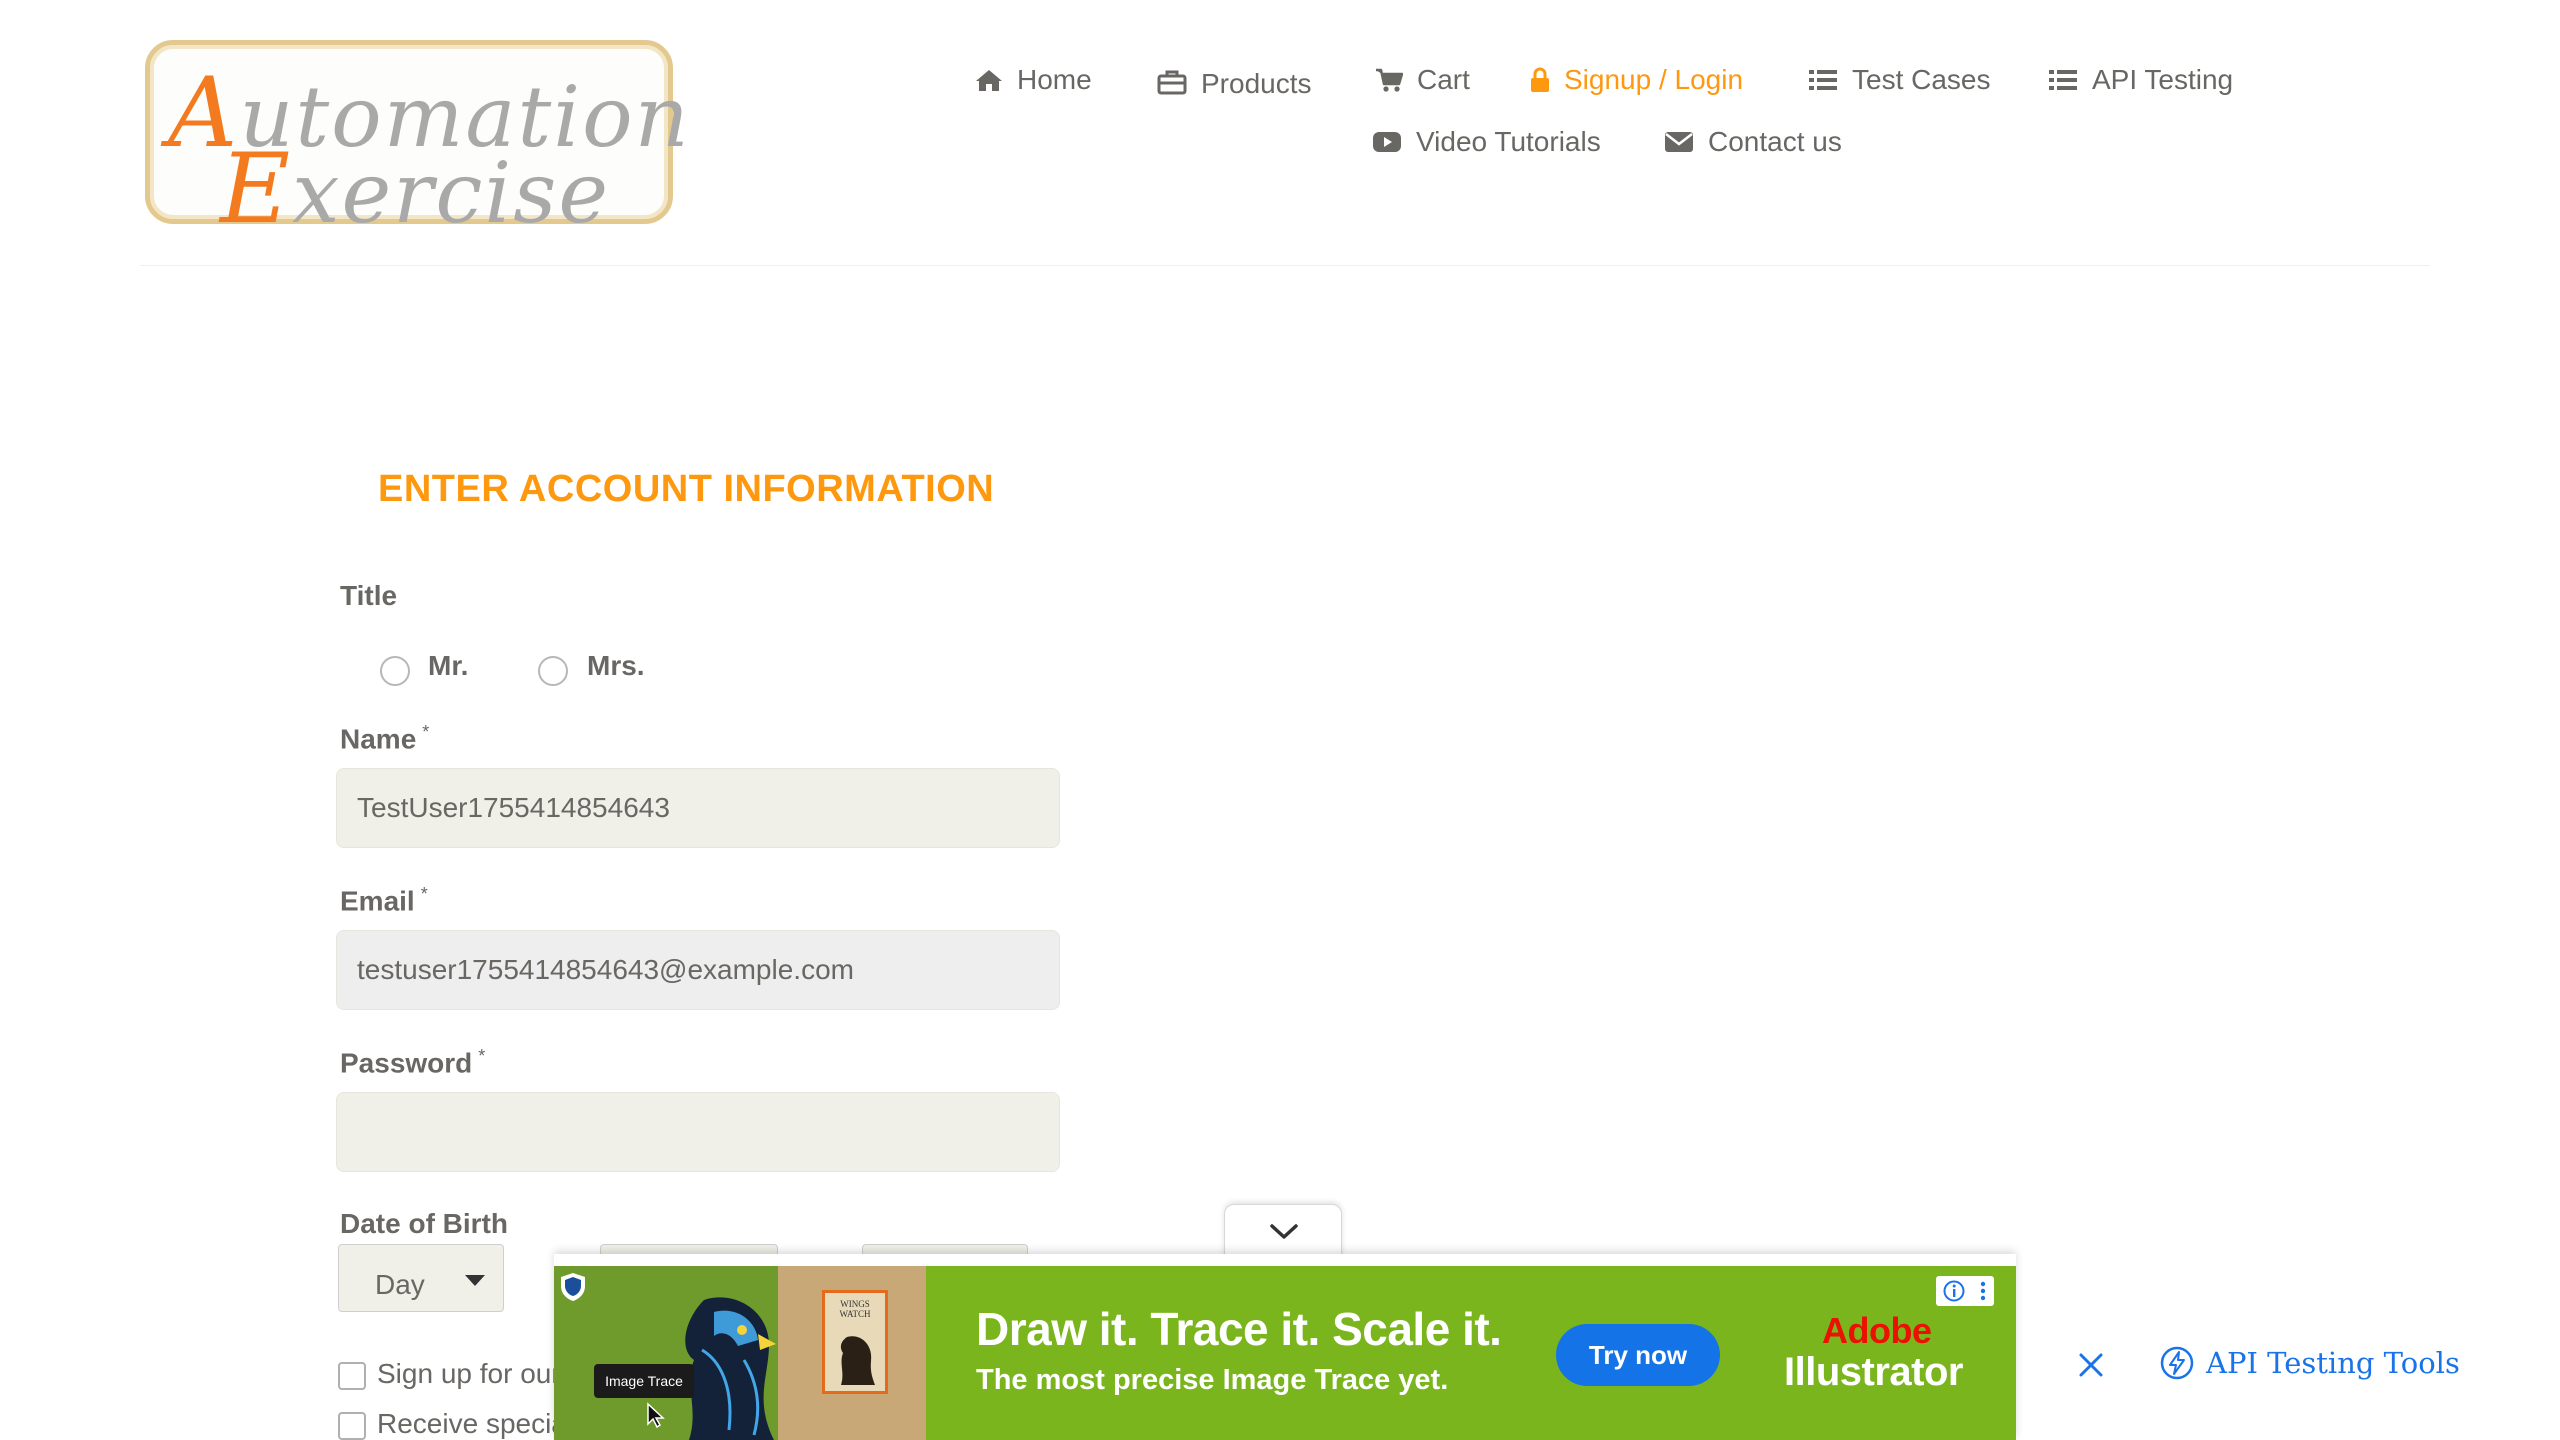 The width and height of the screenshot is (2560, 1440). I want to click on nav-video-tutorials-label: Video Tutorials, so click(1508, 141).